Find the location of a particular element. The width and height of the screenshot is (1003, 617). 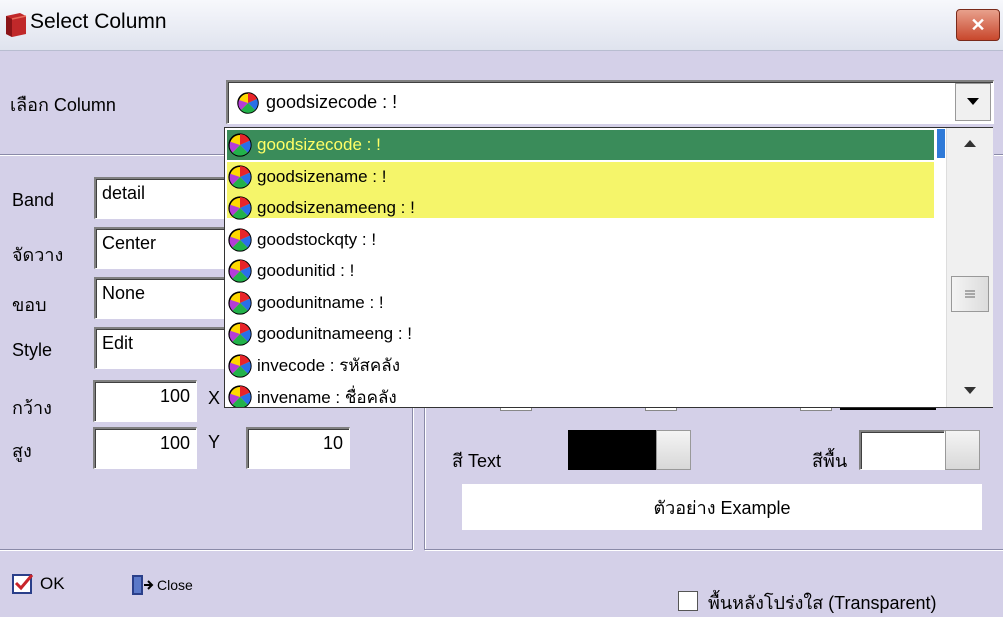

y-label: Y is located at coordinates (214, 442).